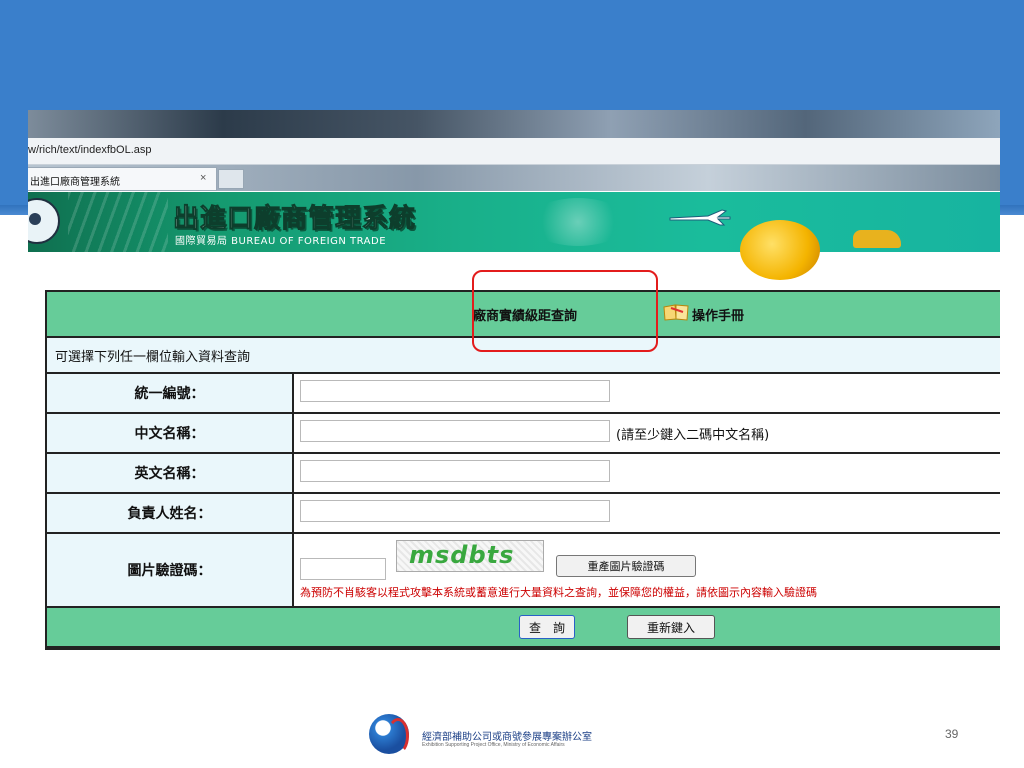  I want to click on address-url: w/rich/text/indexfbOL.asp, so click(90, 150).